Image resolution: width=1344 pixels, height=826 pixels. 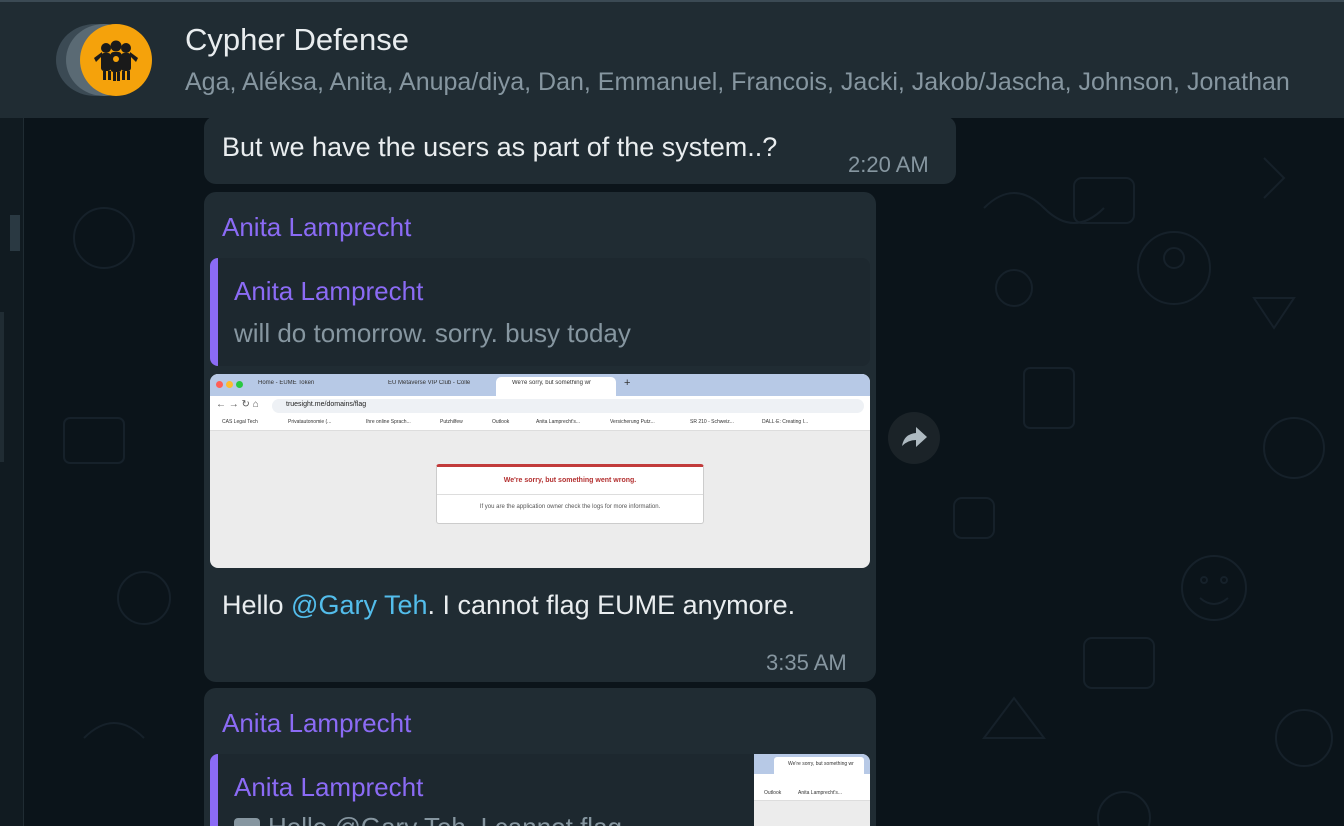 I want to click on thumb-tab-label: We're sorry, but something wr, so click(x=821, y=764).